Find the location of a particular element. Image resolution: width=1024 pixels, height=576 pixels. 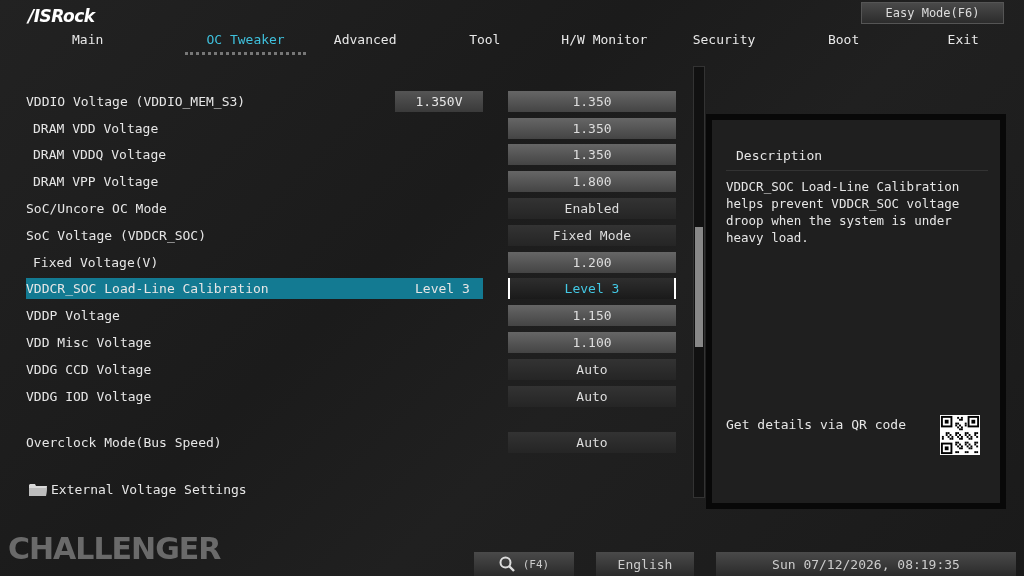

setting-label: DRAM VDDQ Voltage is located at coordinates (100, 155).